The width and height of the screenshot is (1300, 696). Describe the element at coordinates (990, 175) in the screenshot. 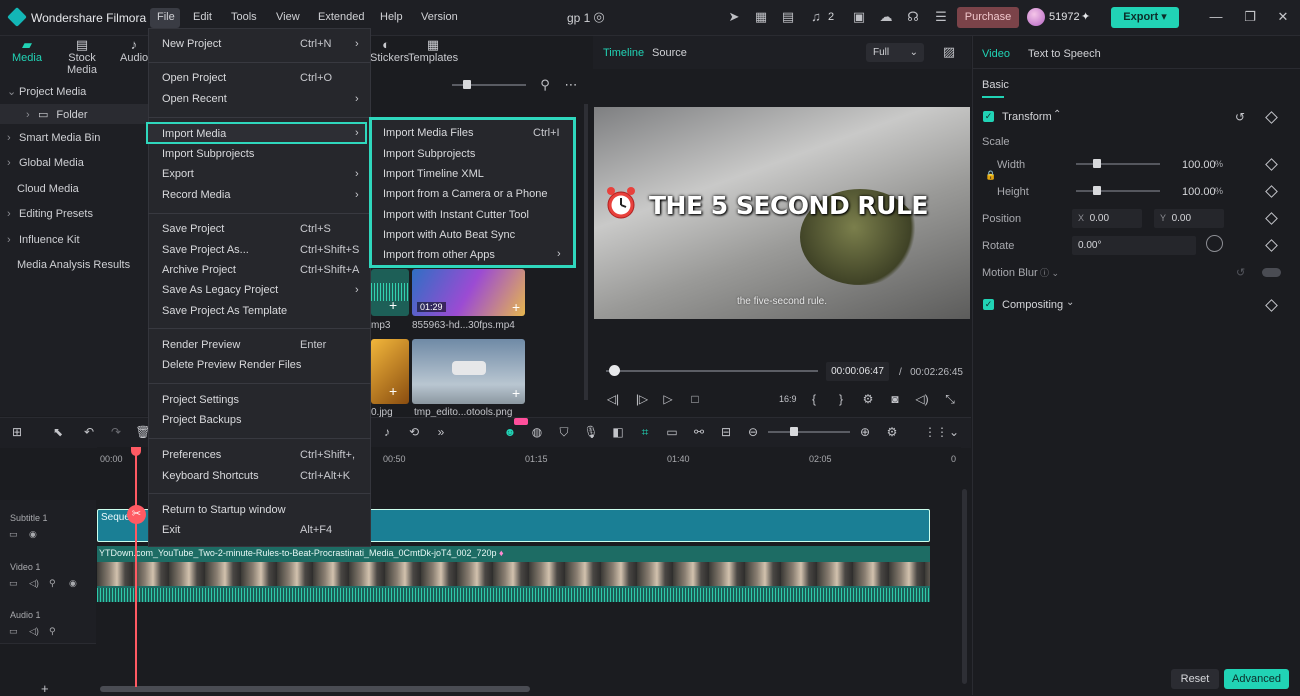

I see `lock-icon: 🔒` at that location.